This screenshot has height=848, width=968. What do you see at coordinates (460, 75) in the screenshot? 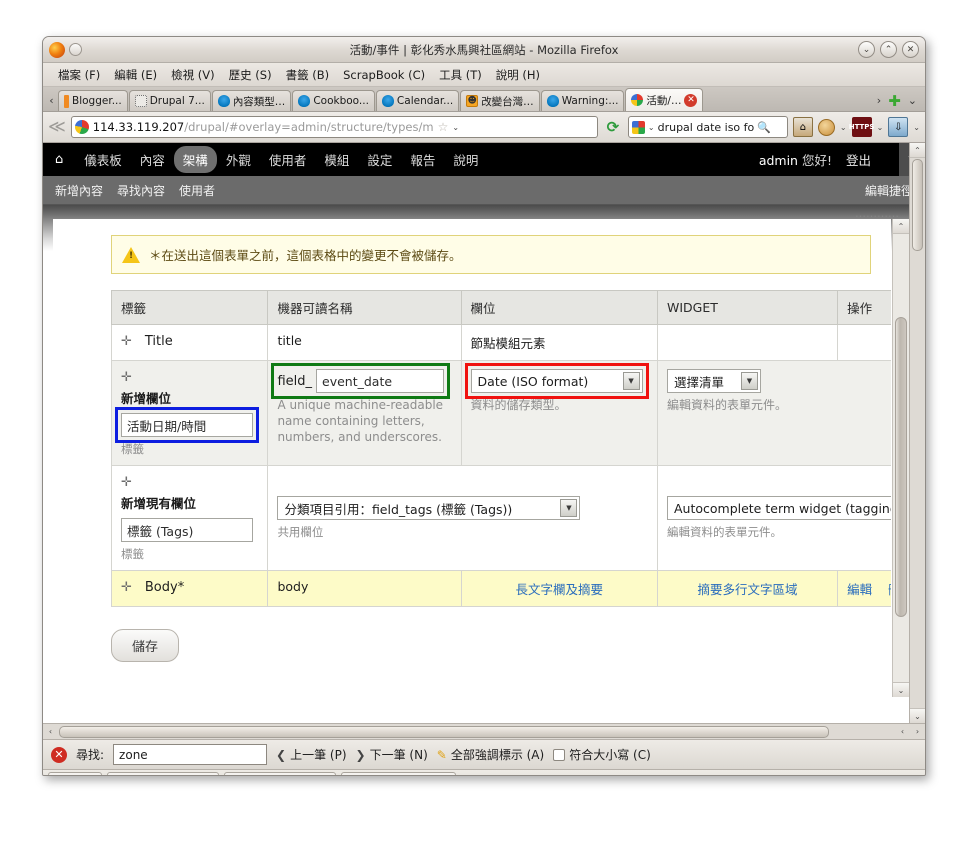
I see `menu-tools: 工具 (T)` at bounding box center [460, 75].